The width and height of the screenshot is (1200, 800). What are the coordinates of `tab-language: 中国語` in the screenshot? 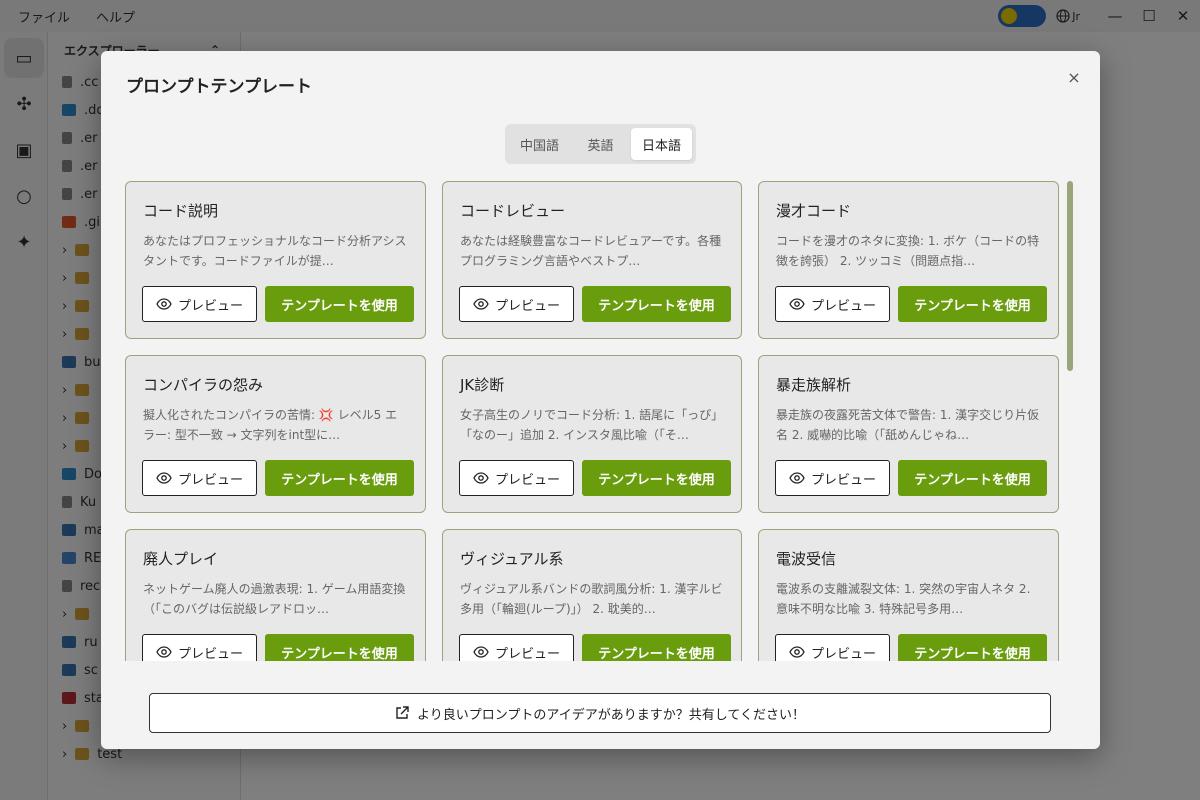 It's located at (539, 144).